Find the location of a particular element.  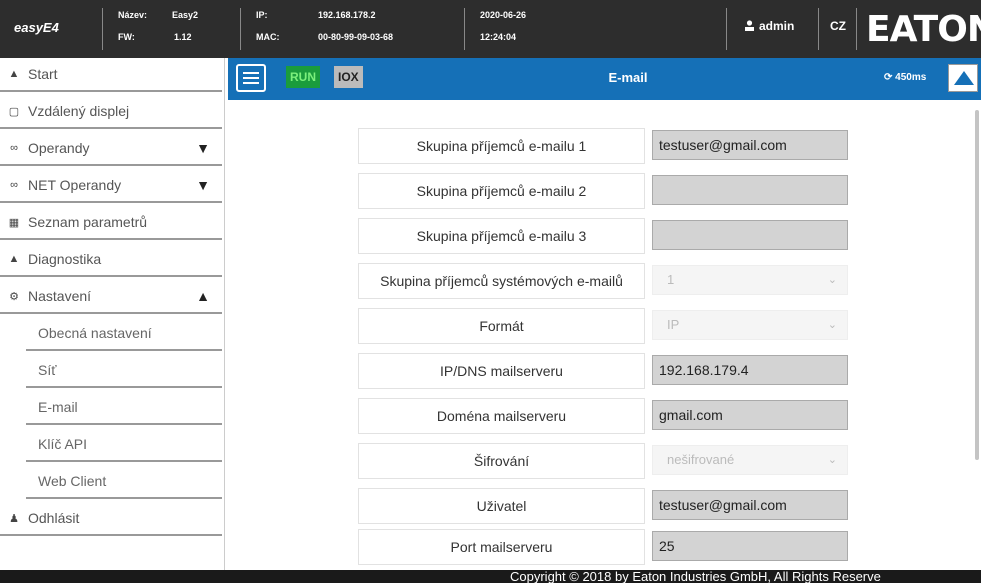

cycle-time: ⟳ 450ms is located at coordinates (905, 77).